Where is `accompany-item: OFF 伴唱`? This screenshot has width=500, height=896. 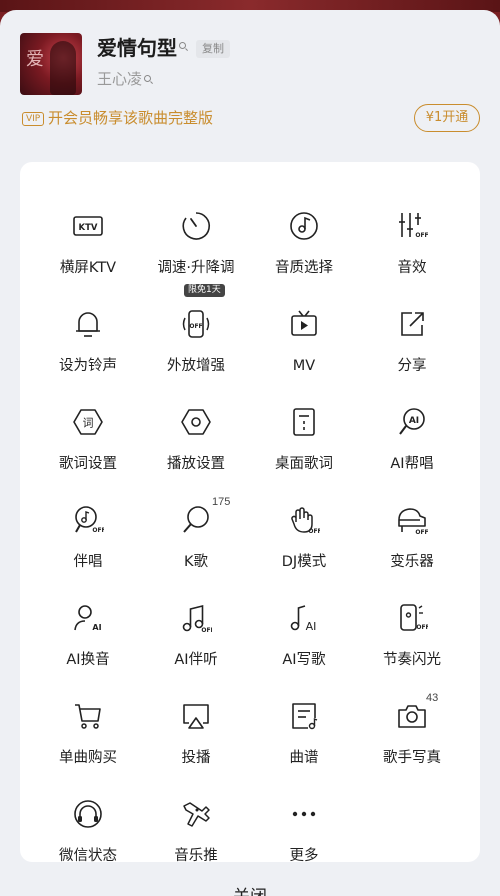
accompany-item: OFF 伴唱 is located at coordinates (88, 520).